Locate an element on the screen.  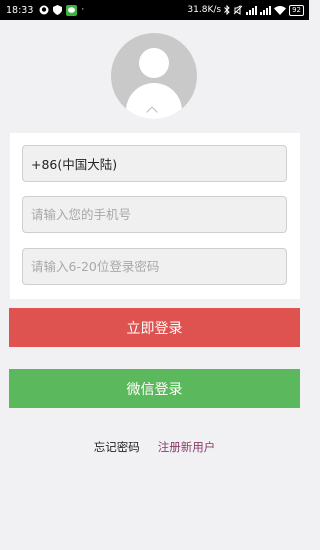
password-field is located at coordinates (154, 266).